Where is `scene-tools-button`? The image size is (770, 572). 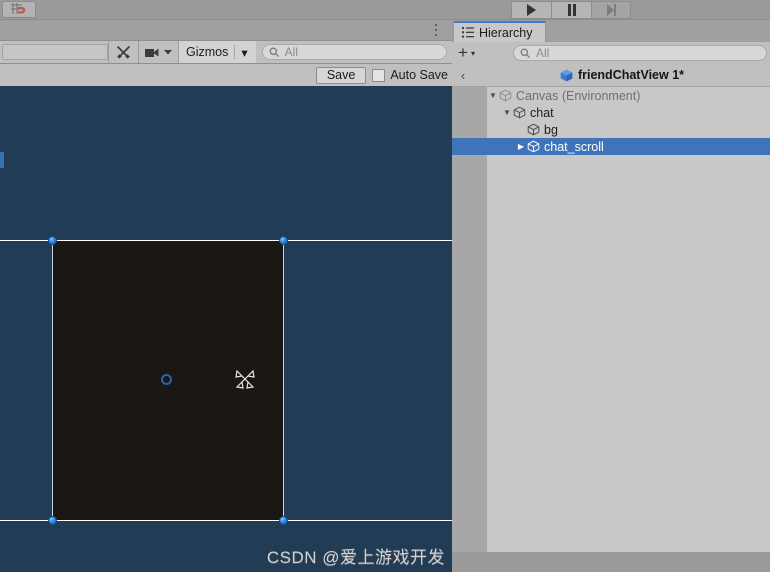 scene-tools-button is located at coordinates (123, 52).